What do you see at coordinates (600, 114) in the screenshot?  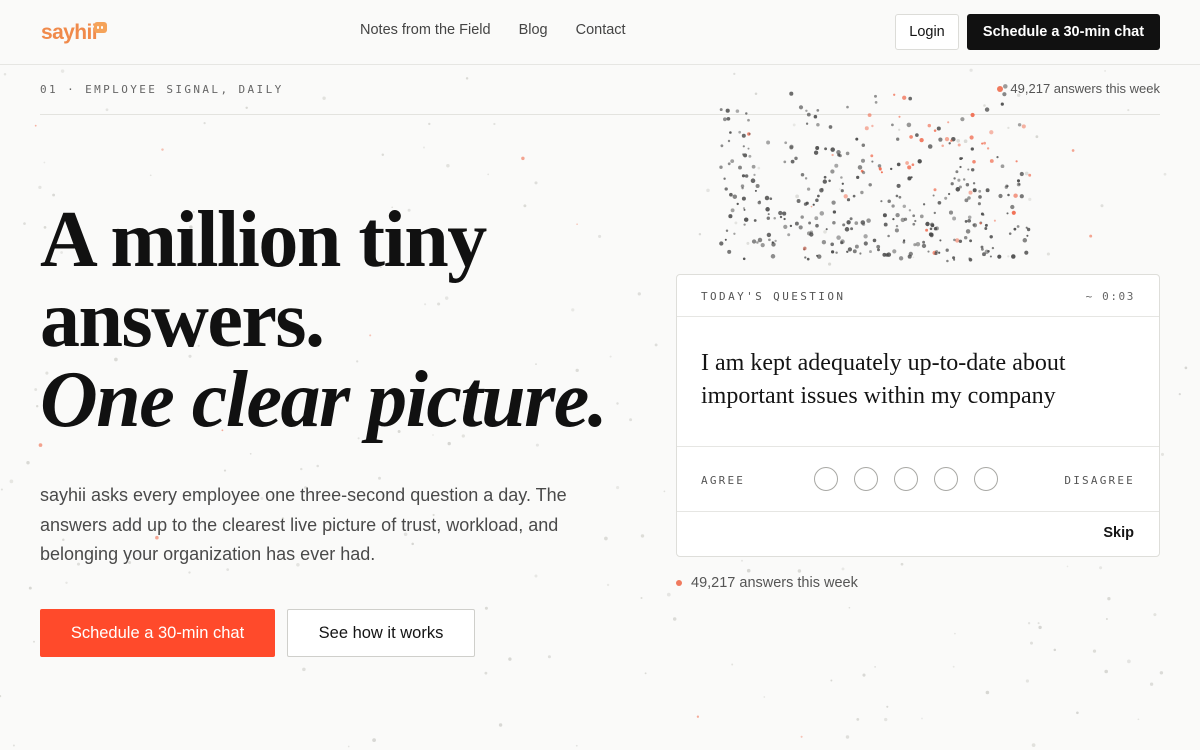 I see `eyebrow-divider` at bounding box center [600, 114].